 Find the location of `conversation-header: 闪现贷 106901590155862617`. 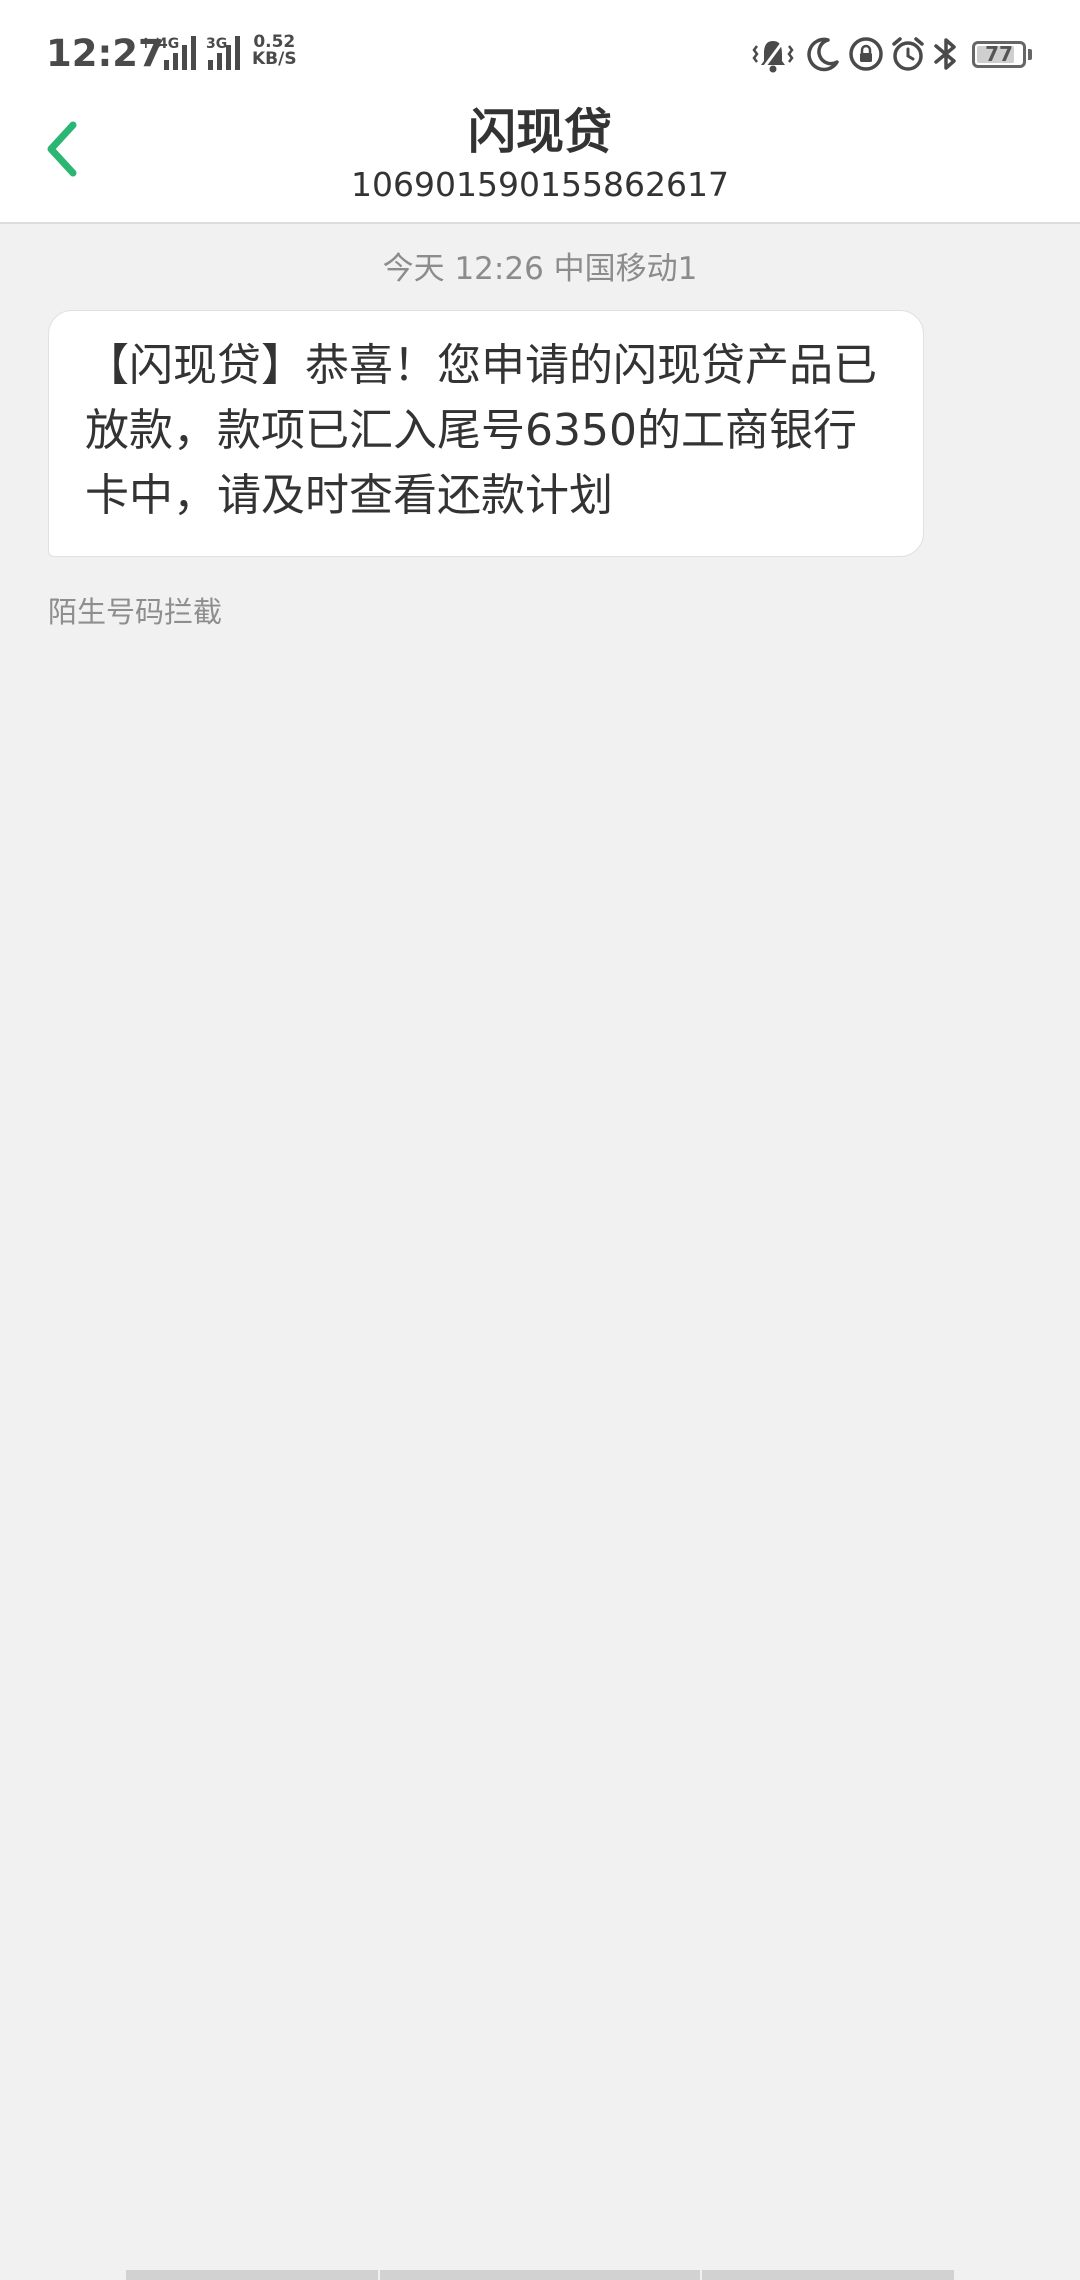

conversation-header: 闪现贷 106901590155862617 is located at coordinates (540, 162).